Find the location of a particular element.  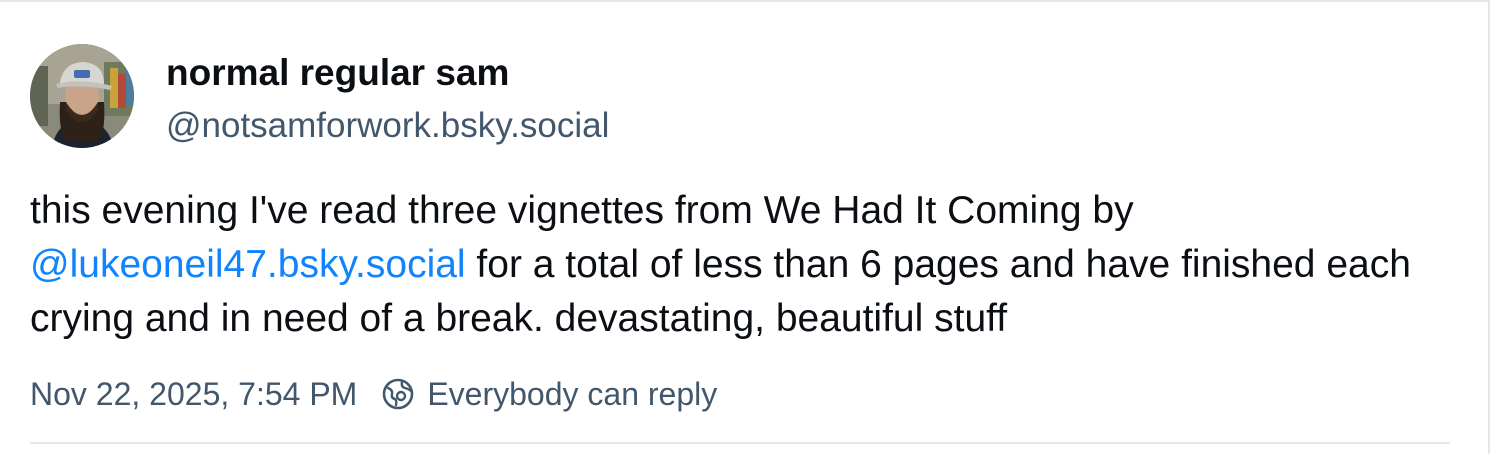

post-timestamp: Nov 22, 2025, 7:54 PM is located at coordinates (193, 394).